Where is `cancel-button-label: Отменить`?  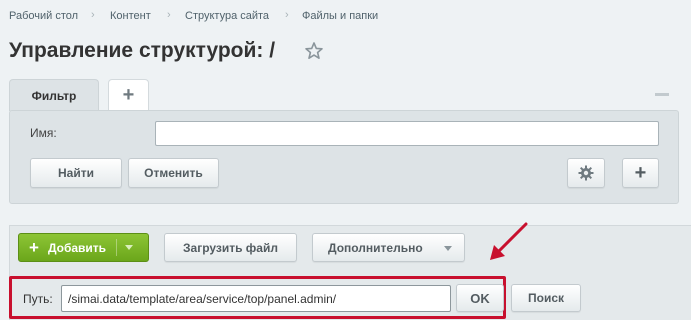 cancel-button-label: Отменить is located at coordinates (173, 173).